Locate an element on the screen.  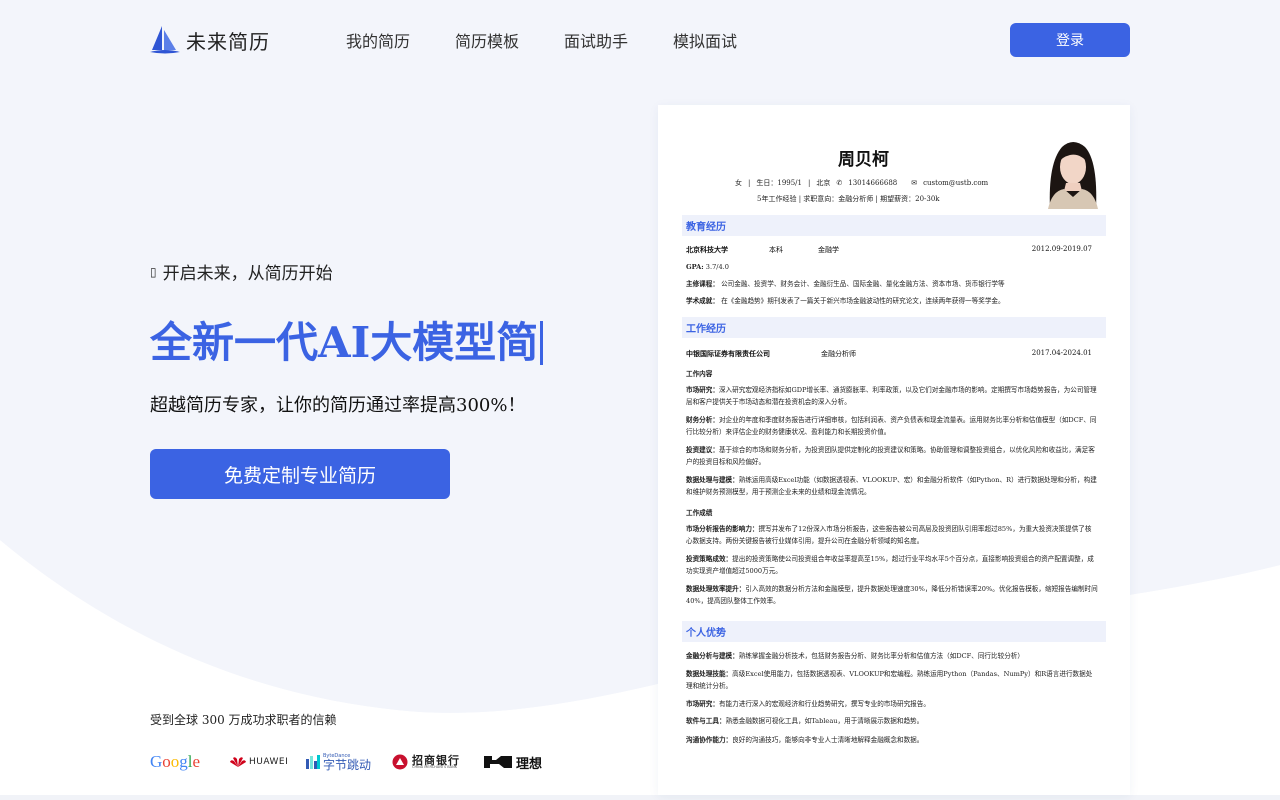
job-result-title: 工作成绩 is located at coordinates (699, 513).